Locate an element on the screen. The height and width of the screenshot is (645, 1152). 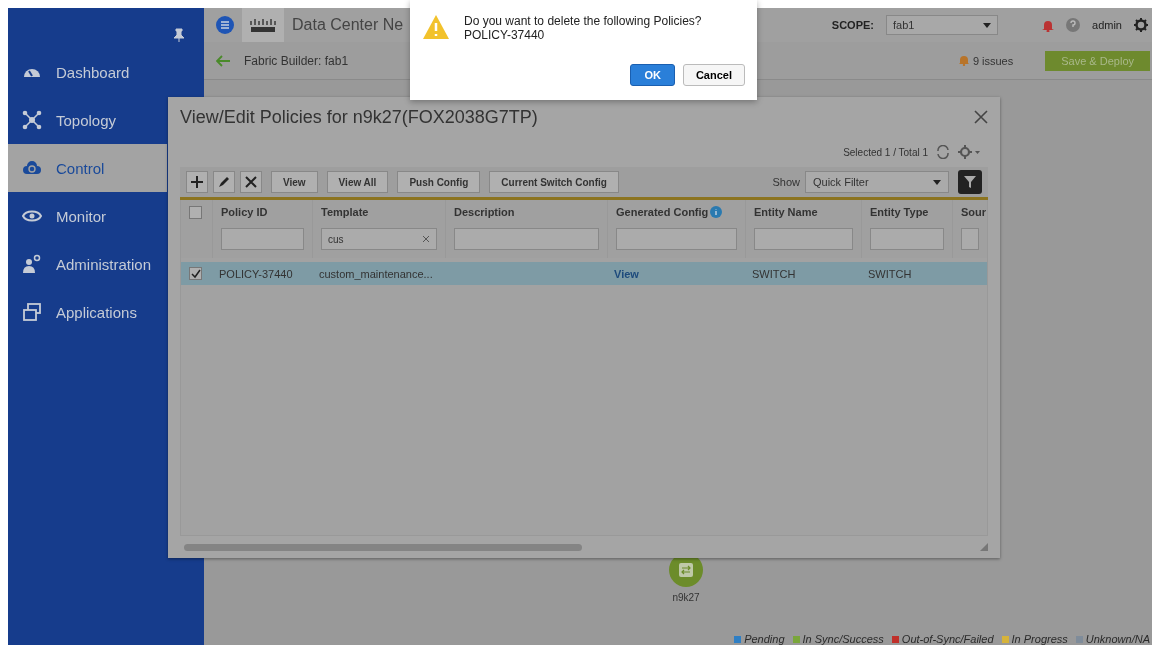
view-button: View is located at coordinates (294, 182).